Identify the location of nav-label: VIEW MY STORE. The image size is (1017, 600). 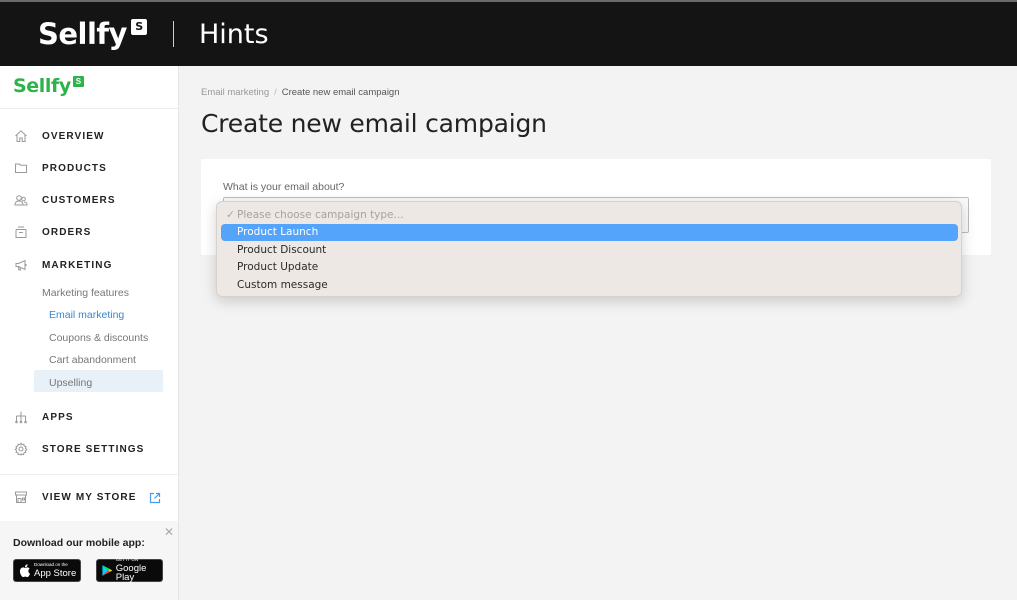
(89, 497).